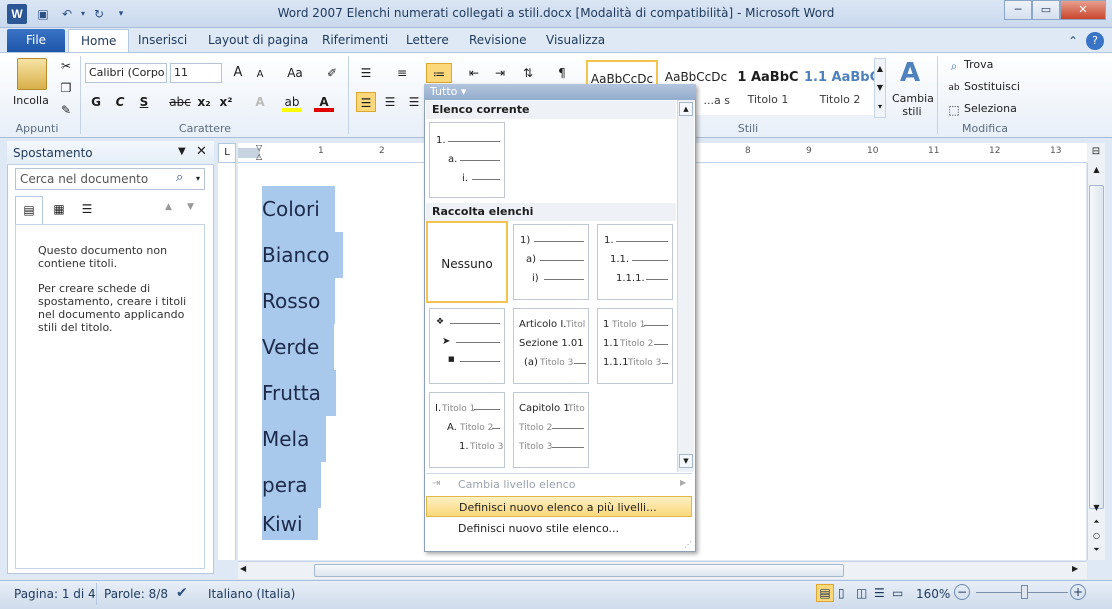 This screenshot has height=609, width=1112. What do you see at coordinates (31, 100) in the screenshot?
I see `paste-button: Incolla` at bounding box center [31, 100].